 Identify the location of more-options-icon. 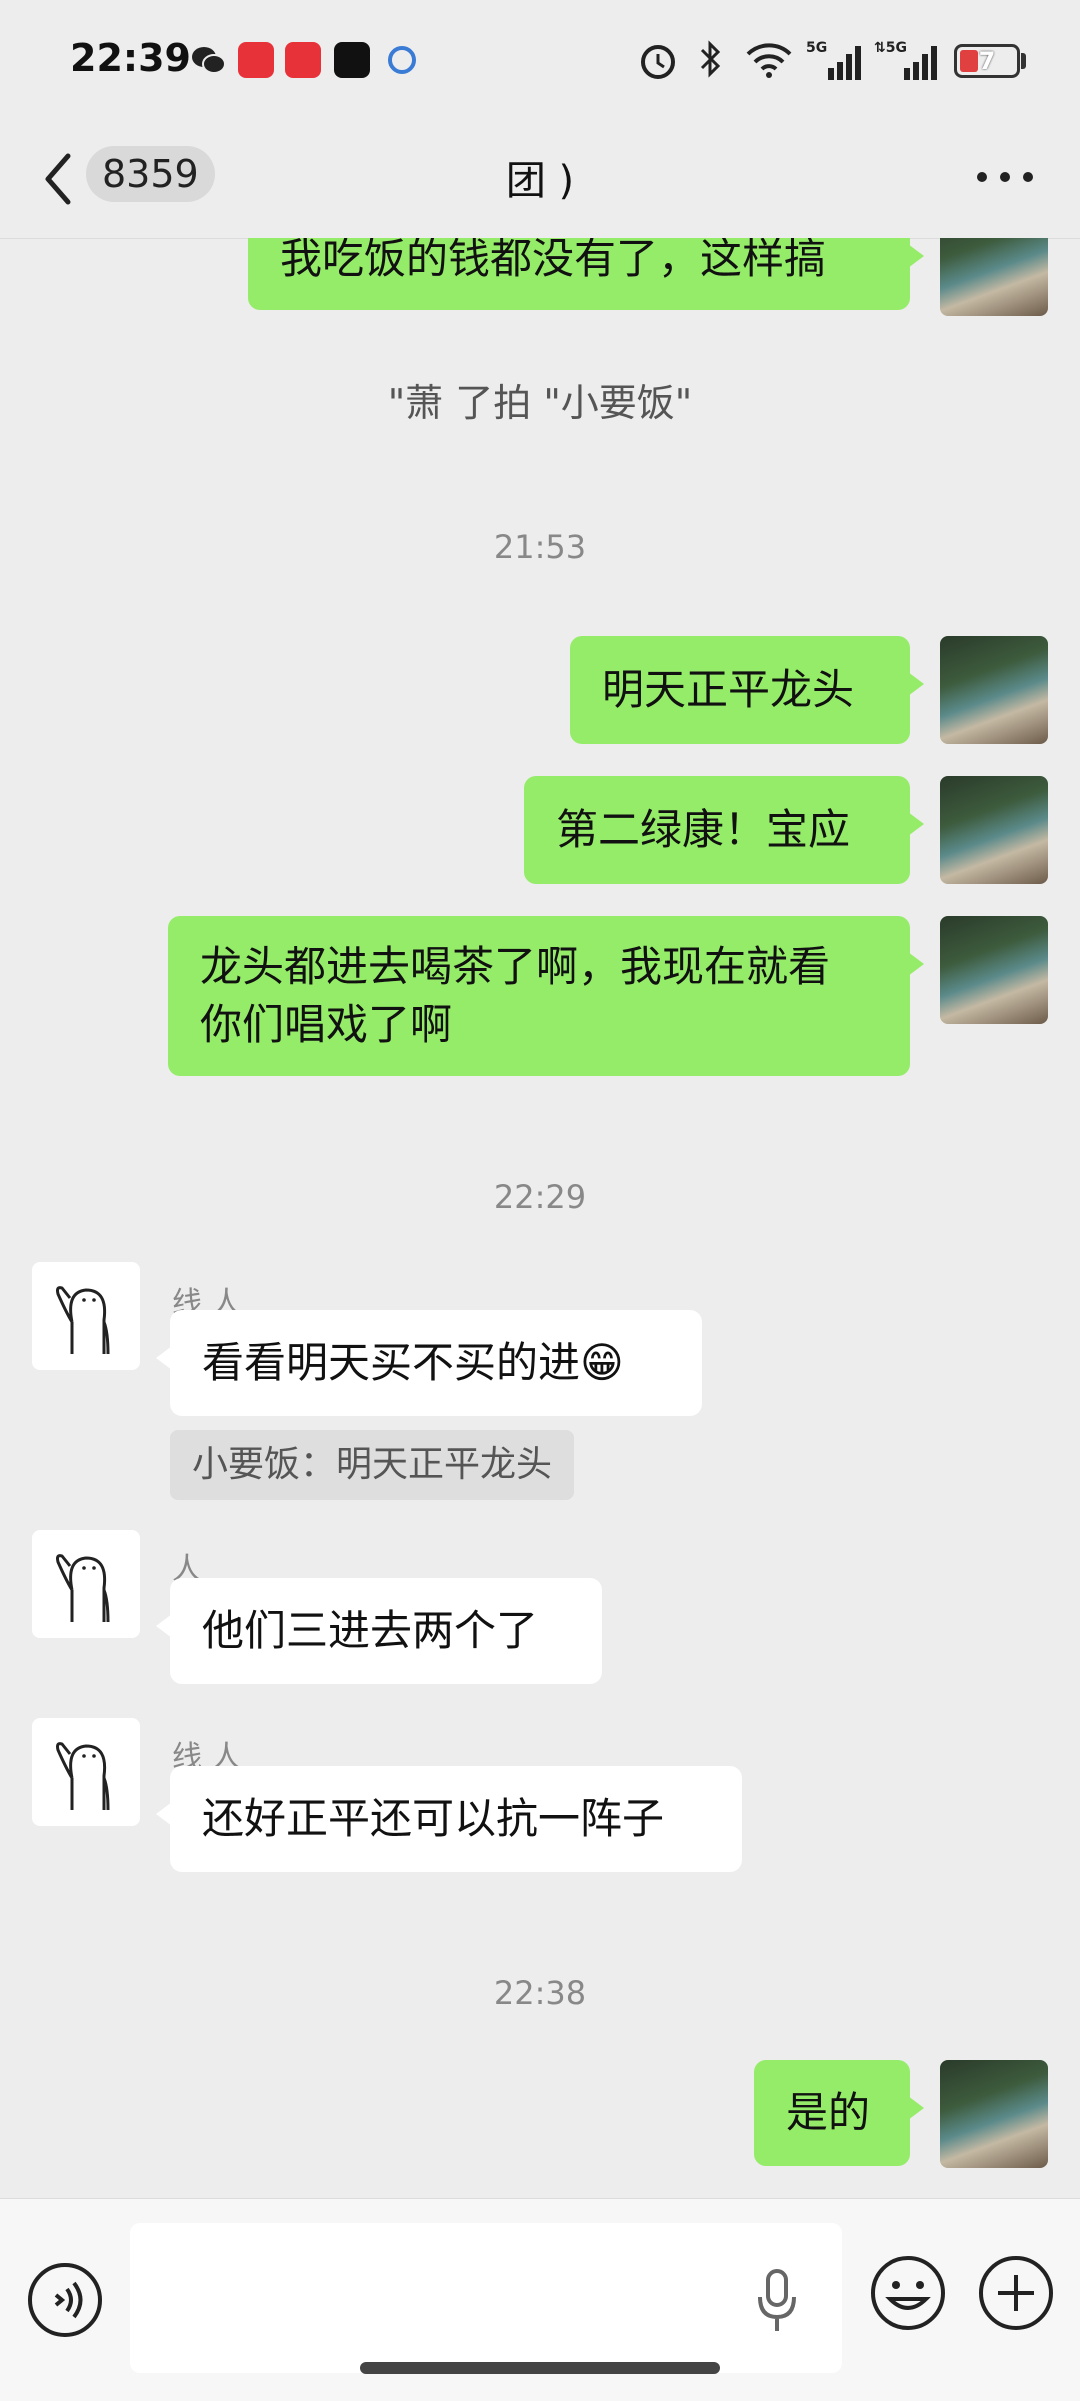
(1005, 177).